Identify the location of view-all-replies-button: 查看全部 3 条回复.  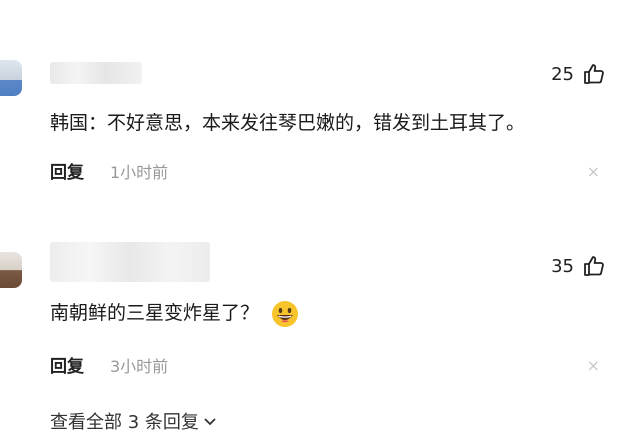
(133, 421).